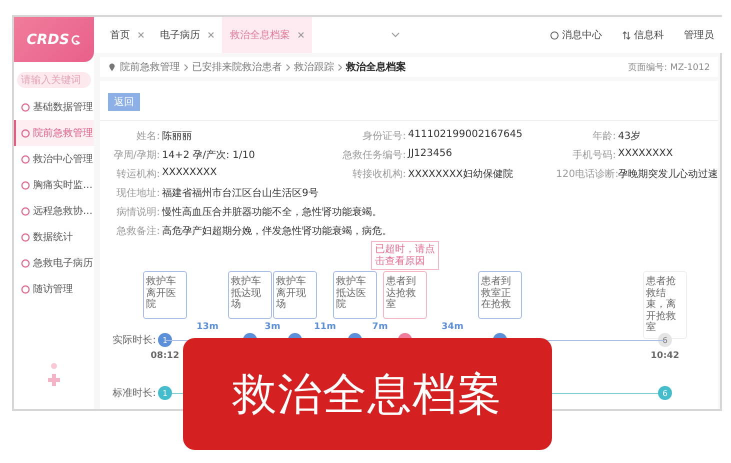 The width and height of the screenshot is (731, 463). What do you see at coordinates (237, 67) in the screenshot?
I see `breadcrumb-link: 已安排来院救治患者` at bounding box center [237, 67].